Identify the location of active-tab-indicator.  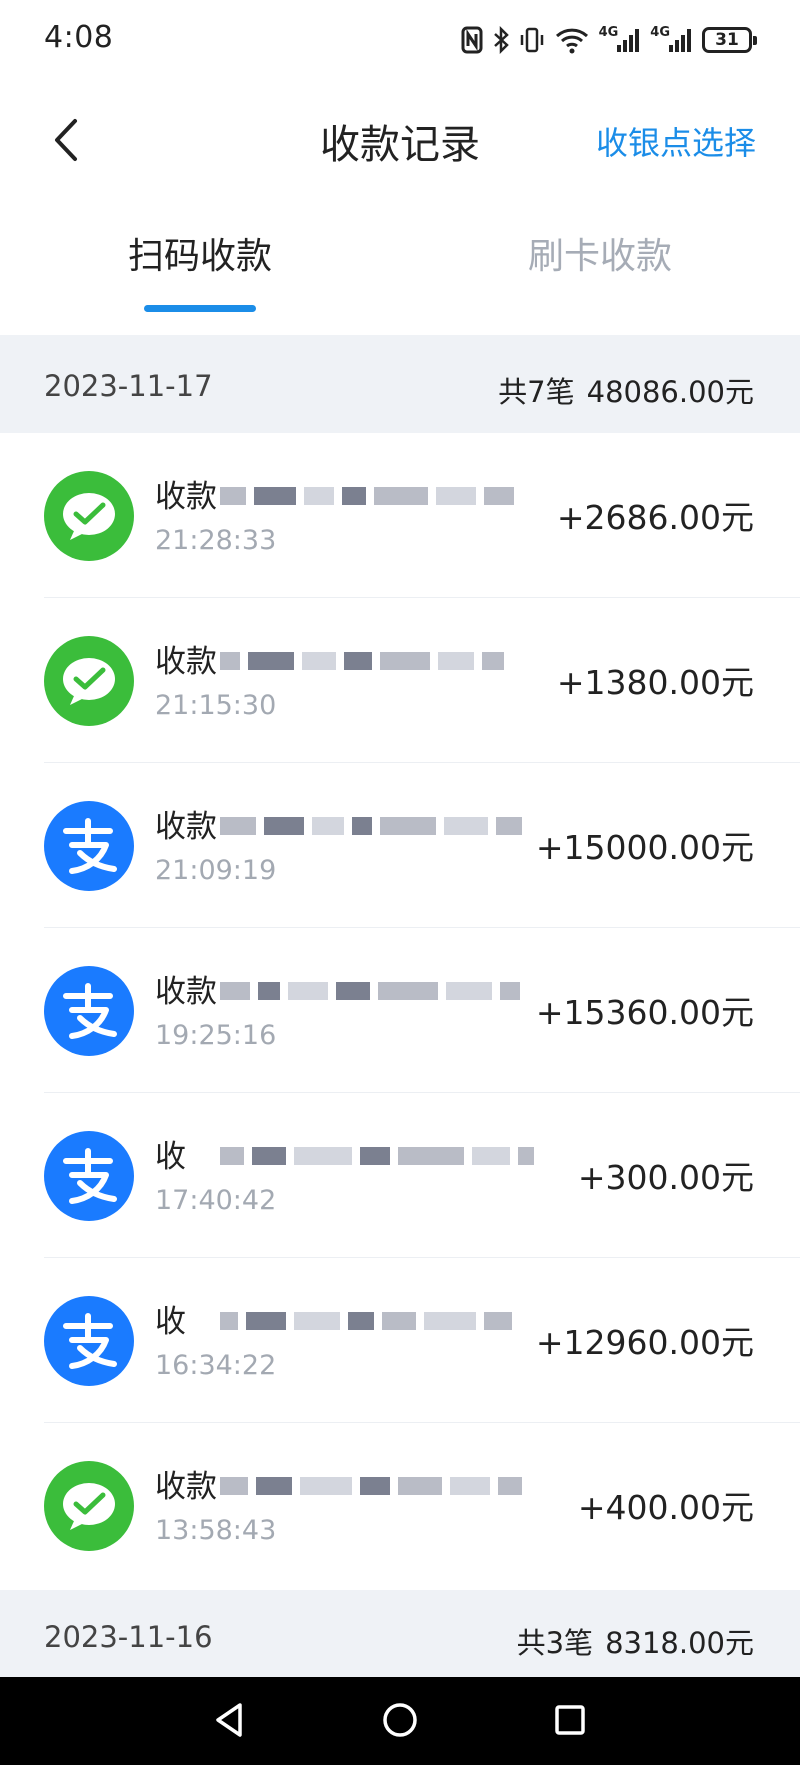
(200, 308).